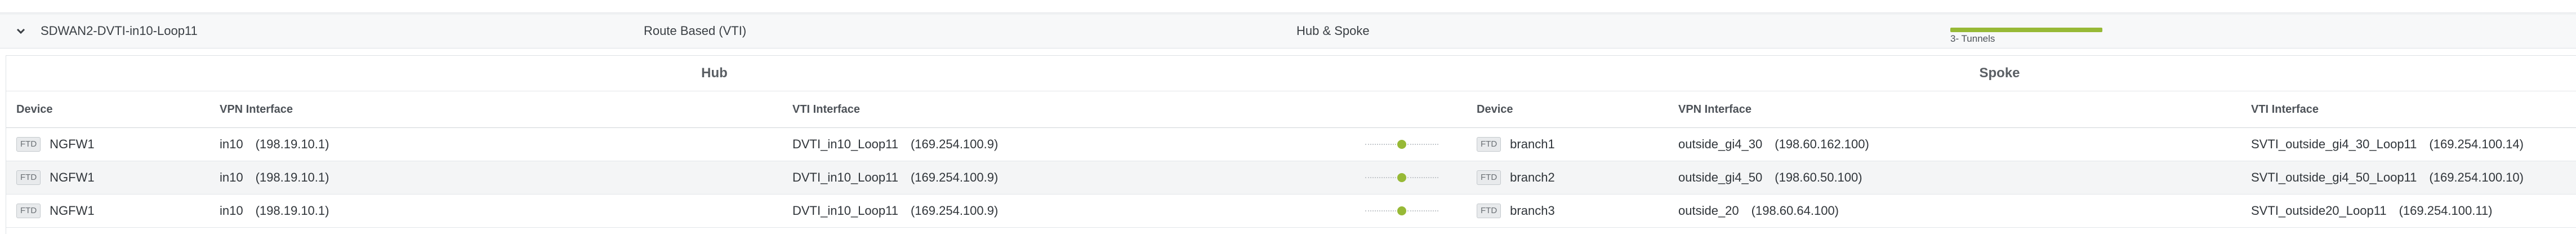 The height and width of the screenshot is (234, 2576). I want to click on spoke-vpn-ip: (198.60.162.100), so click(1822, 144).